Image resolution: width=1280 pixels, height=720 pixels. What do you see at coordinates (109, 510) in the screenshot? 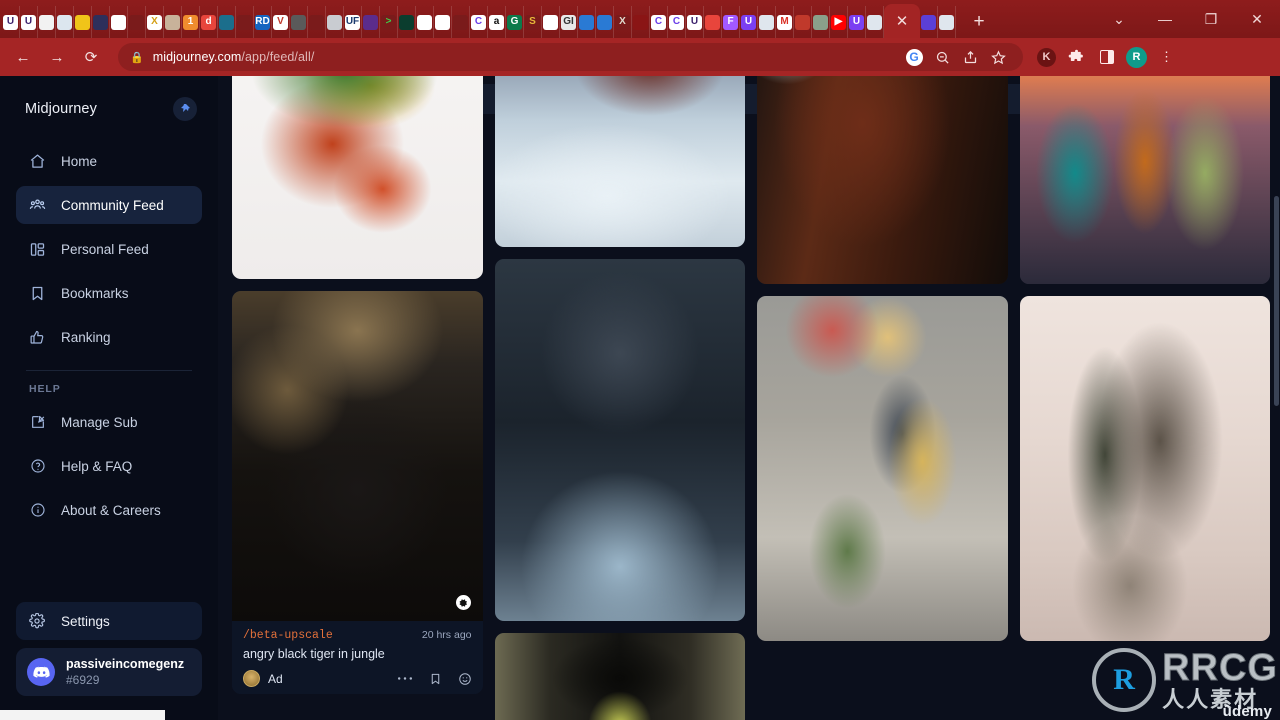
I see `sidebar-item-about-careers: About & Careers` at bounding box center [109, 510].